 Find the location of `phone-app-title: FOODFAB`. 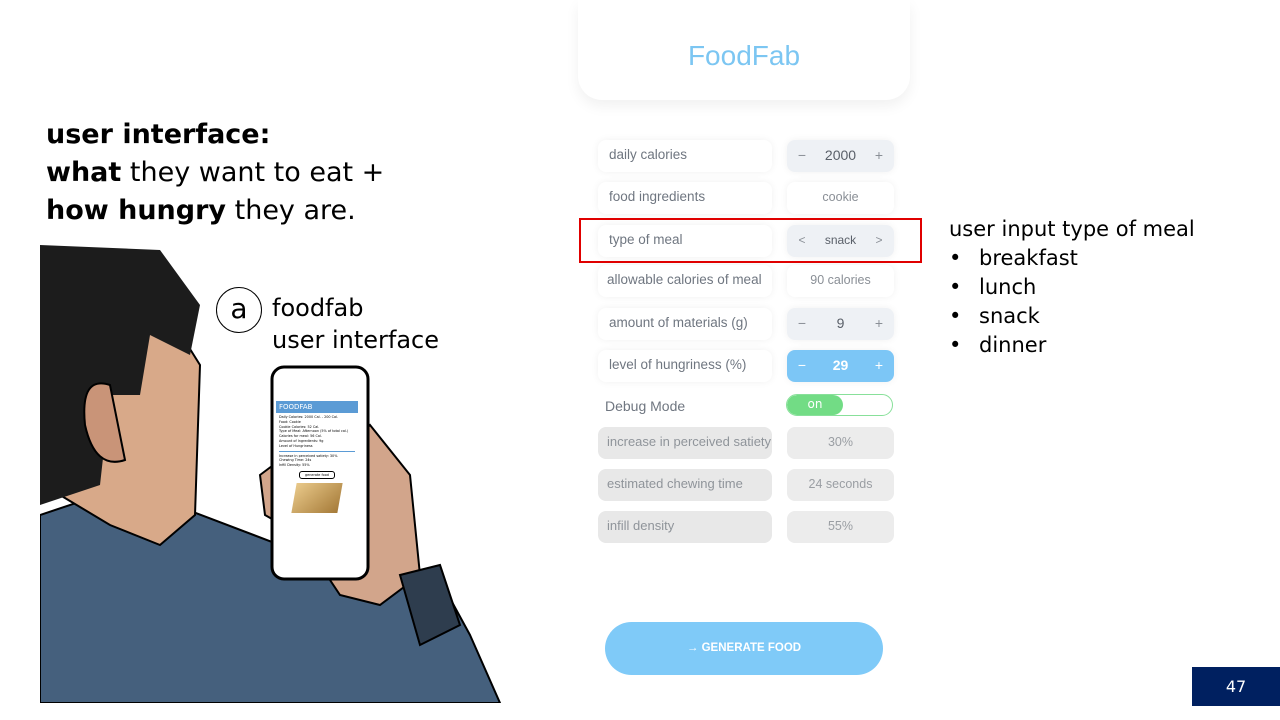

phone-app-title: FOODFAB is located at coordinates (317, 407).